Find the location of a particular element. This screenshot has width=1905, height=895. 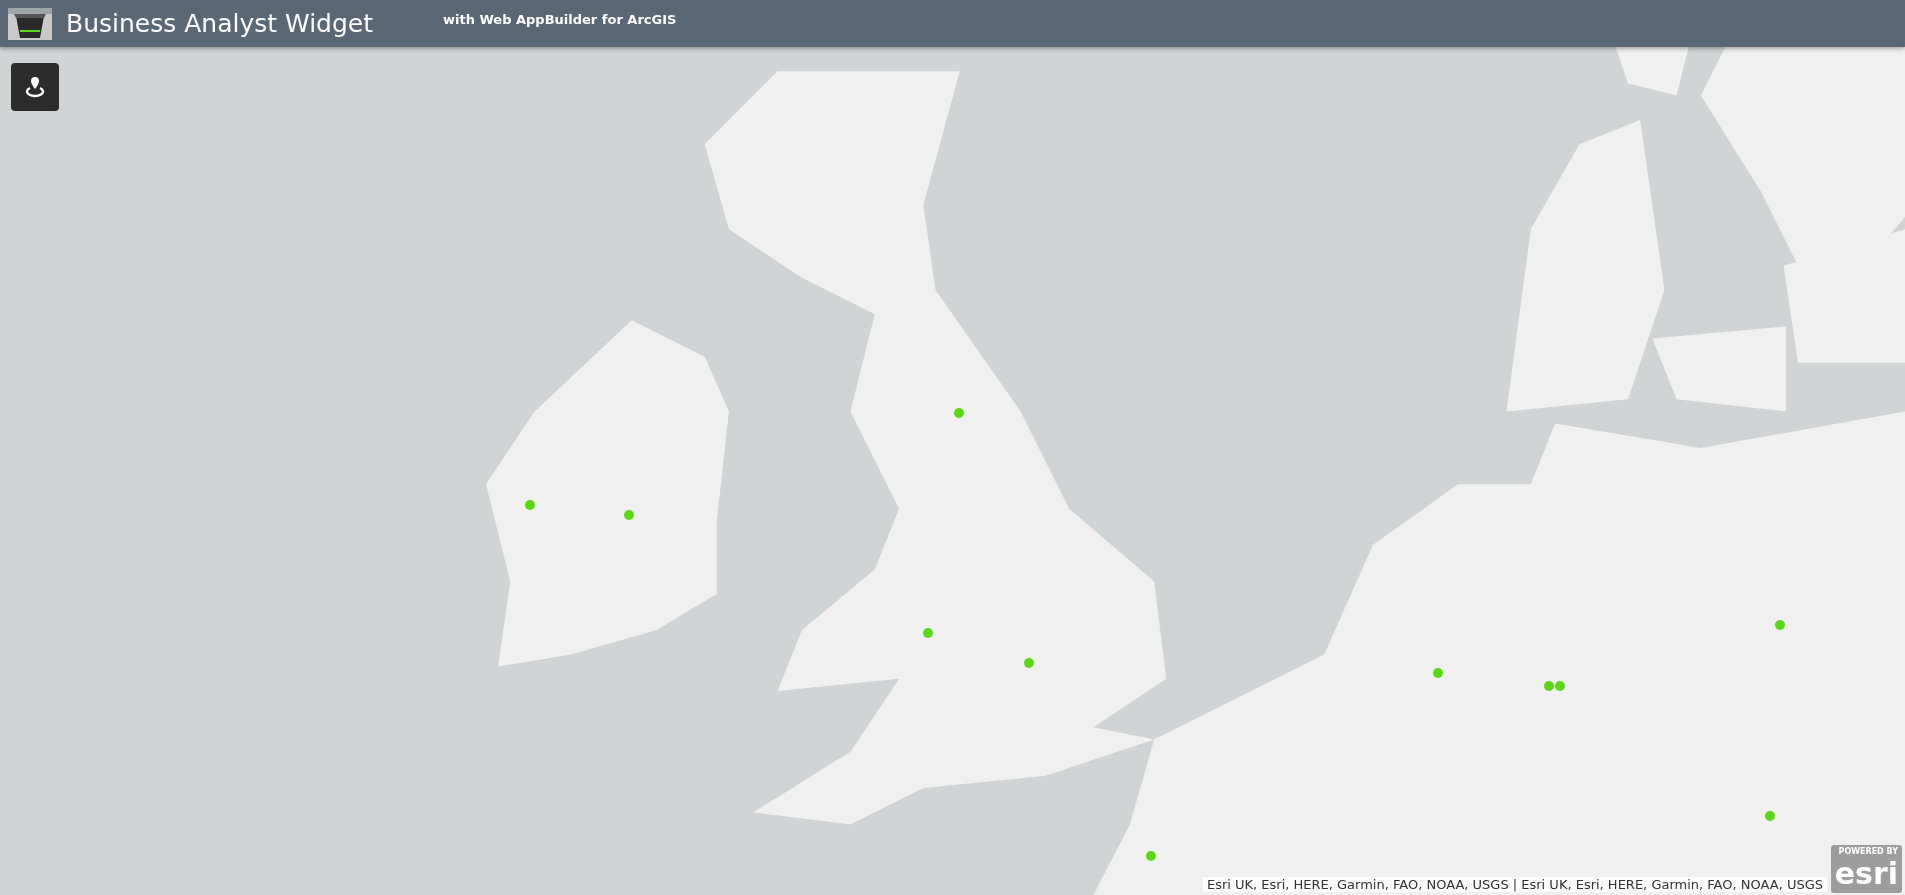

esri-logo: POWERED BY esri is located at coordinates (1866, 869).